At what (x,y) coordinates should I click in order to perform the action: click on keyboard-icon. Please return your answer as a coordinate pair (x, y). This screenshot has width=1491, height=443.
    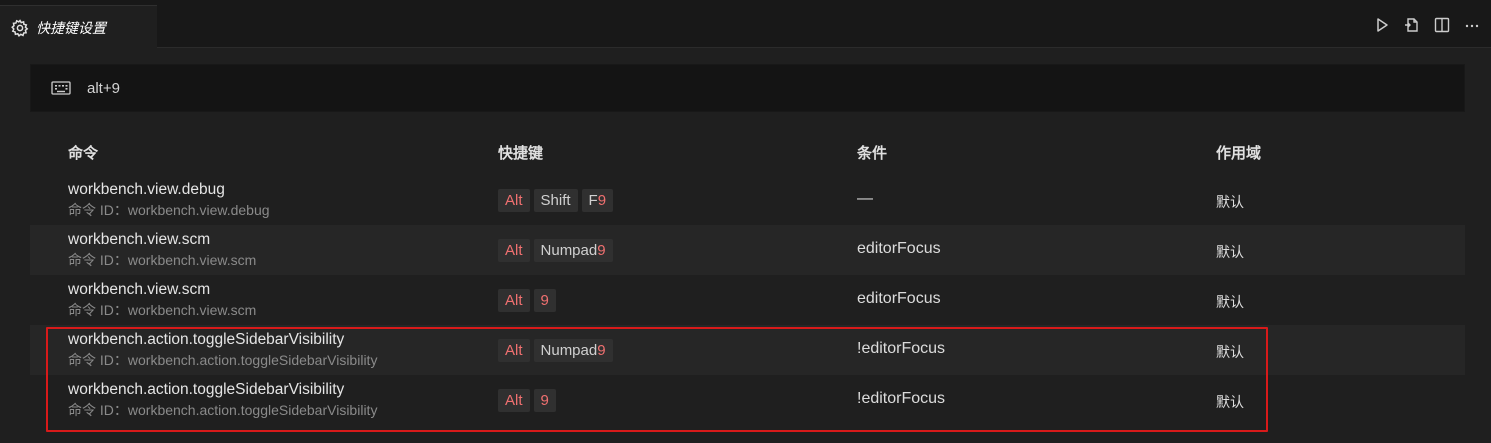
    Looking at the image, I should click on (61, 88).